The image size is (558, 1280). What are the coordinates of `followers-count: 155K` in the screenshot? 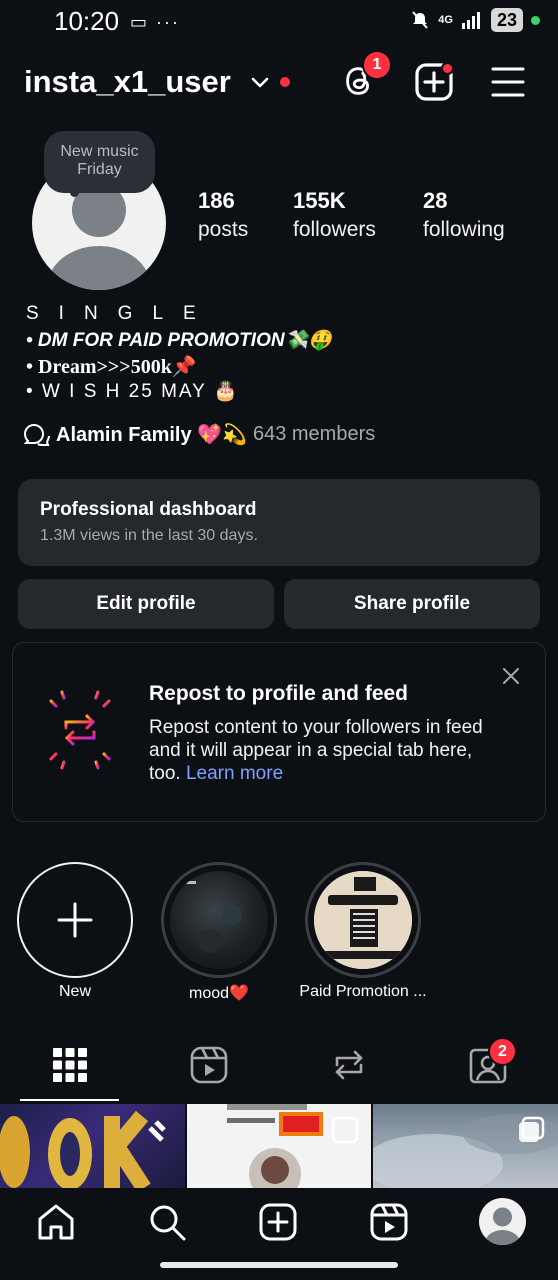 It's located at (319, 200).